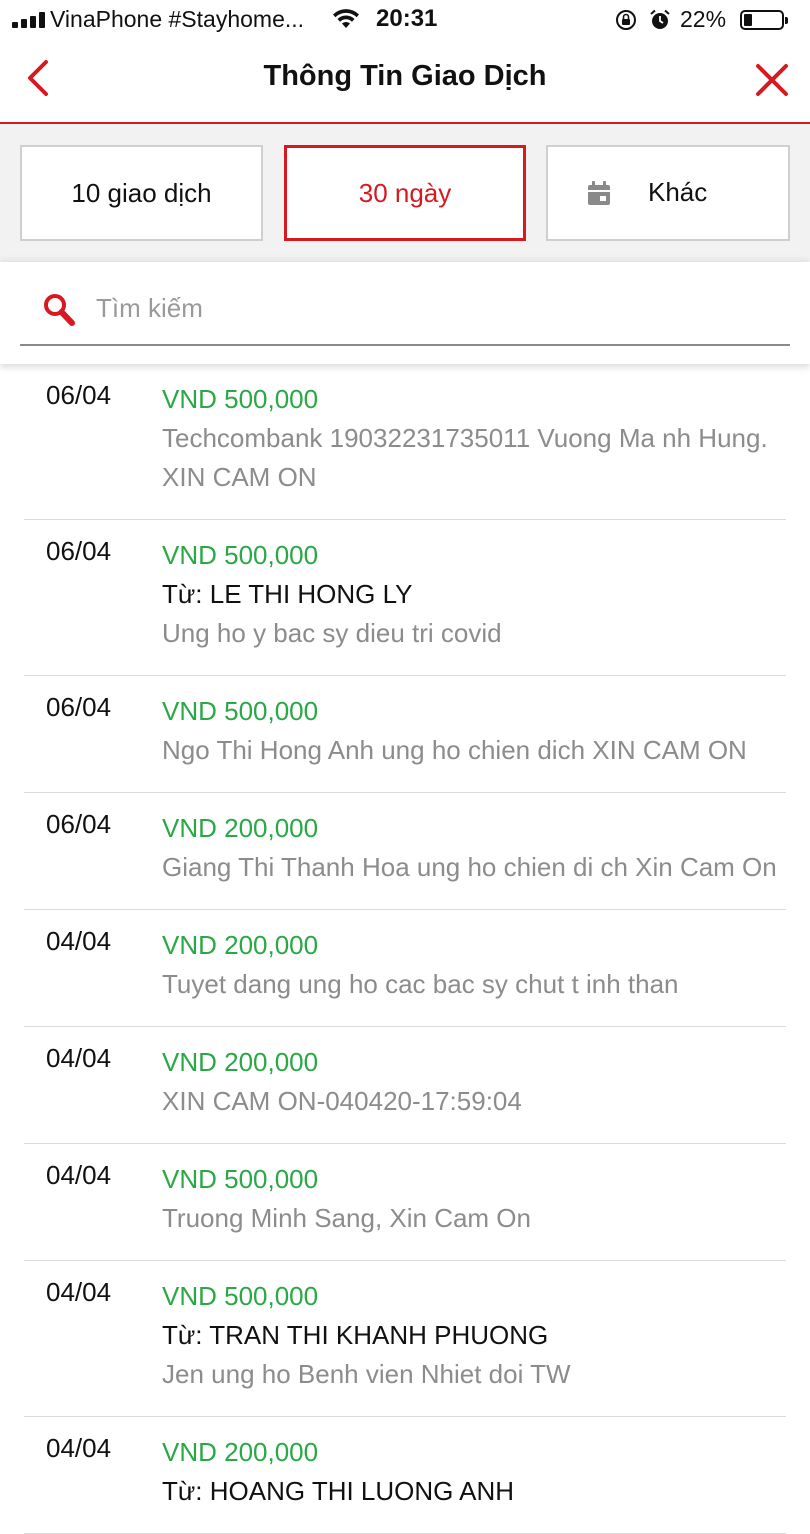 The image size is (810, 1534). Describe the element at coordinates (366, 1374) in the screenshot. I see `transaction-description: Jen ung ho Benh vien Nhiet doi TW` at that location.